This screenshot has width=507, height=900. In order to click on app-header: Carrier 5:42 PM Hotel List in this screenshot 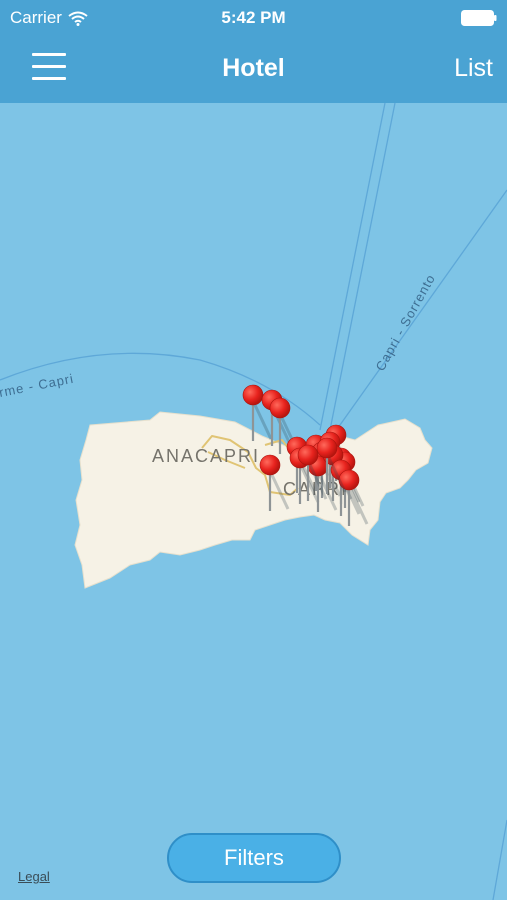, I will do `click(253, 51)`.